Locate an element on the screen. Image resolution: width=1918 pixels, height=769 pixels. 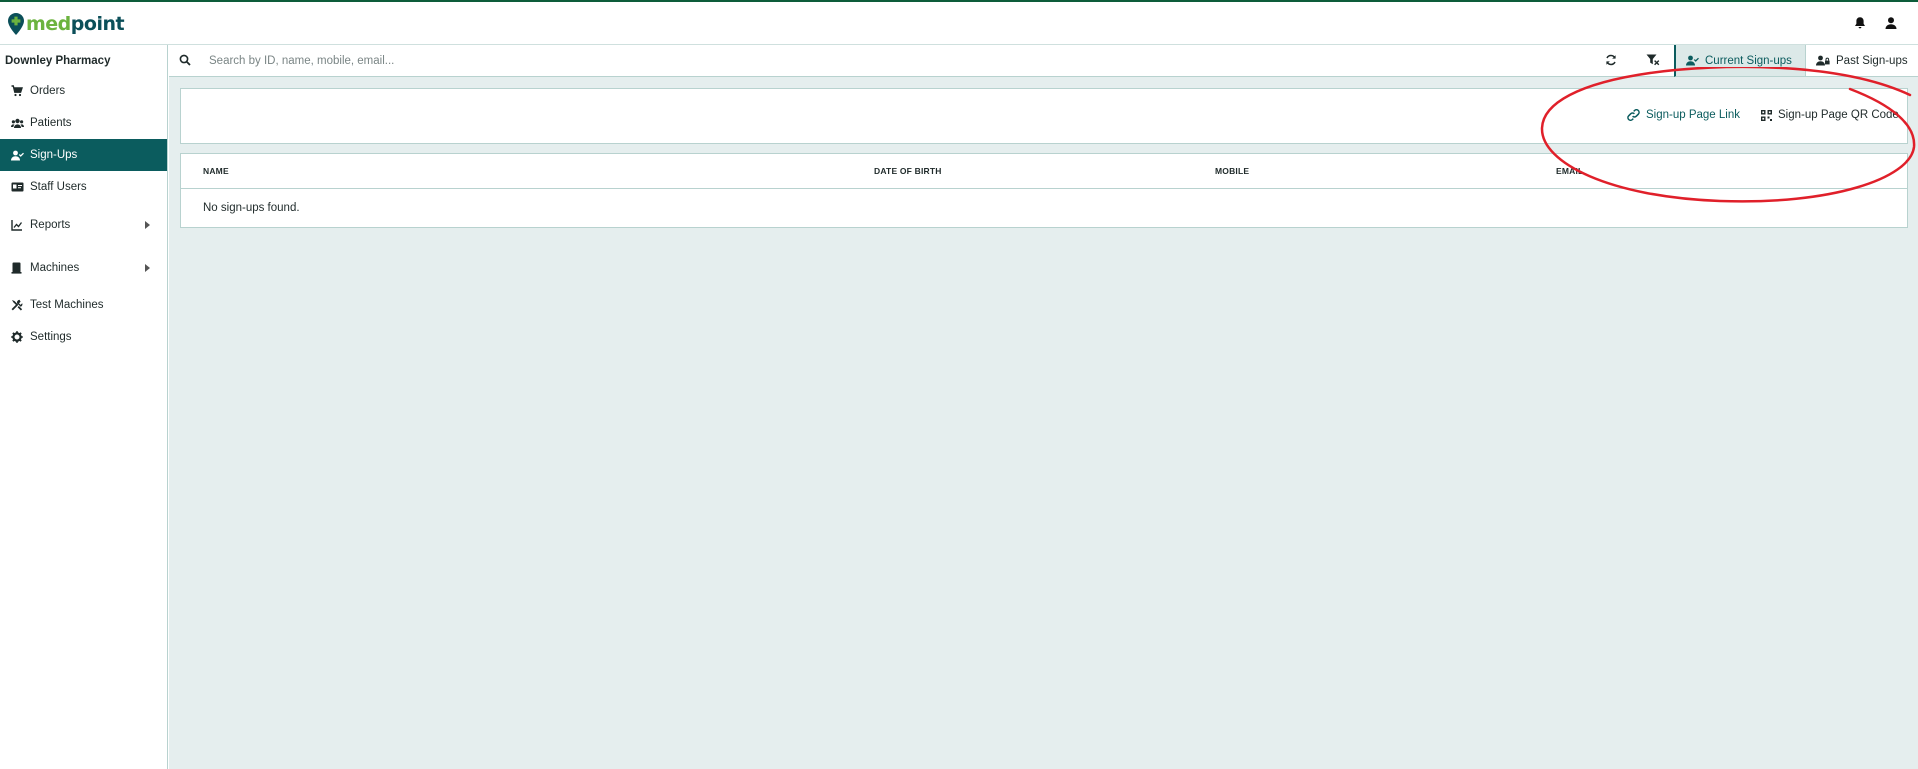
map-pin-cross-icon is located at coordinates (16, 24).